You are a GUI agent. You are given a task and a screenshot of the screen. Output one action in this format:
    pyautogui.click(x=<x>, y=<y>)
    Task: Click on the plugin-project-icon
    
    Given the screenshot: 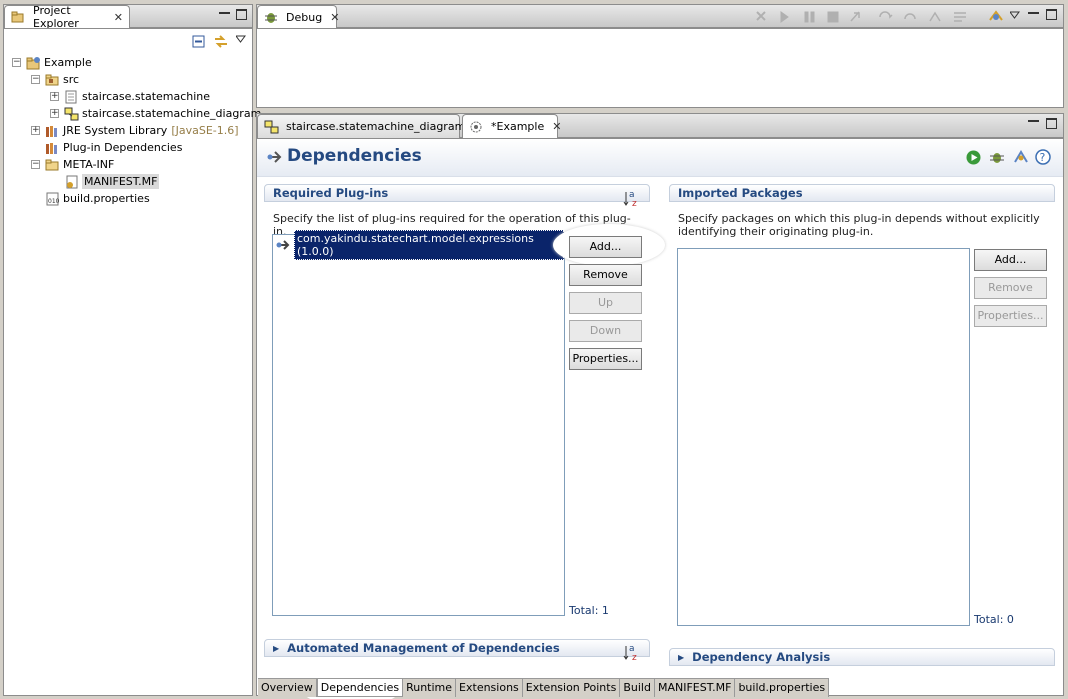 What is the action you would take?
    pyautogui.click(x=33, y=63)
    